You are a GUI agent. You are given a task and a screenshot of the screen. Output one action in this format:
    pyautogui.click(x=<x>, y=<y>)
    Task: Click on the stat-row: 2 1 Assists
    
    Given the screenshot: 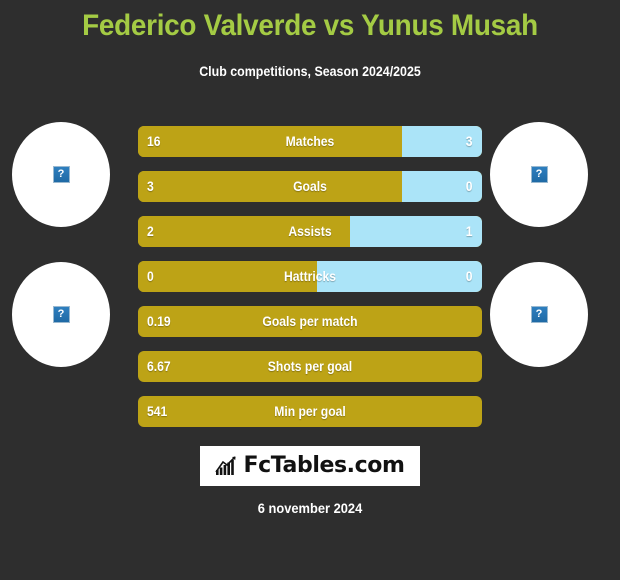 What is the action you would take?
    pyautogui.click(x=310, y=231)
    